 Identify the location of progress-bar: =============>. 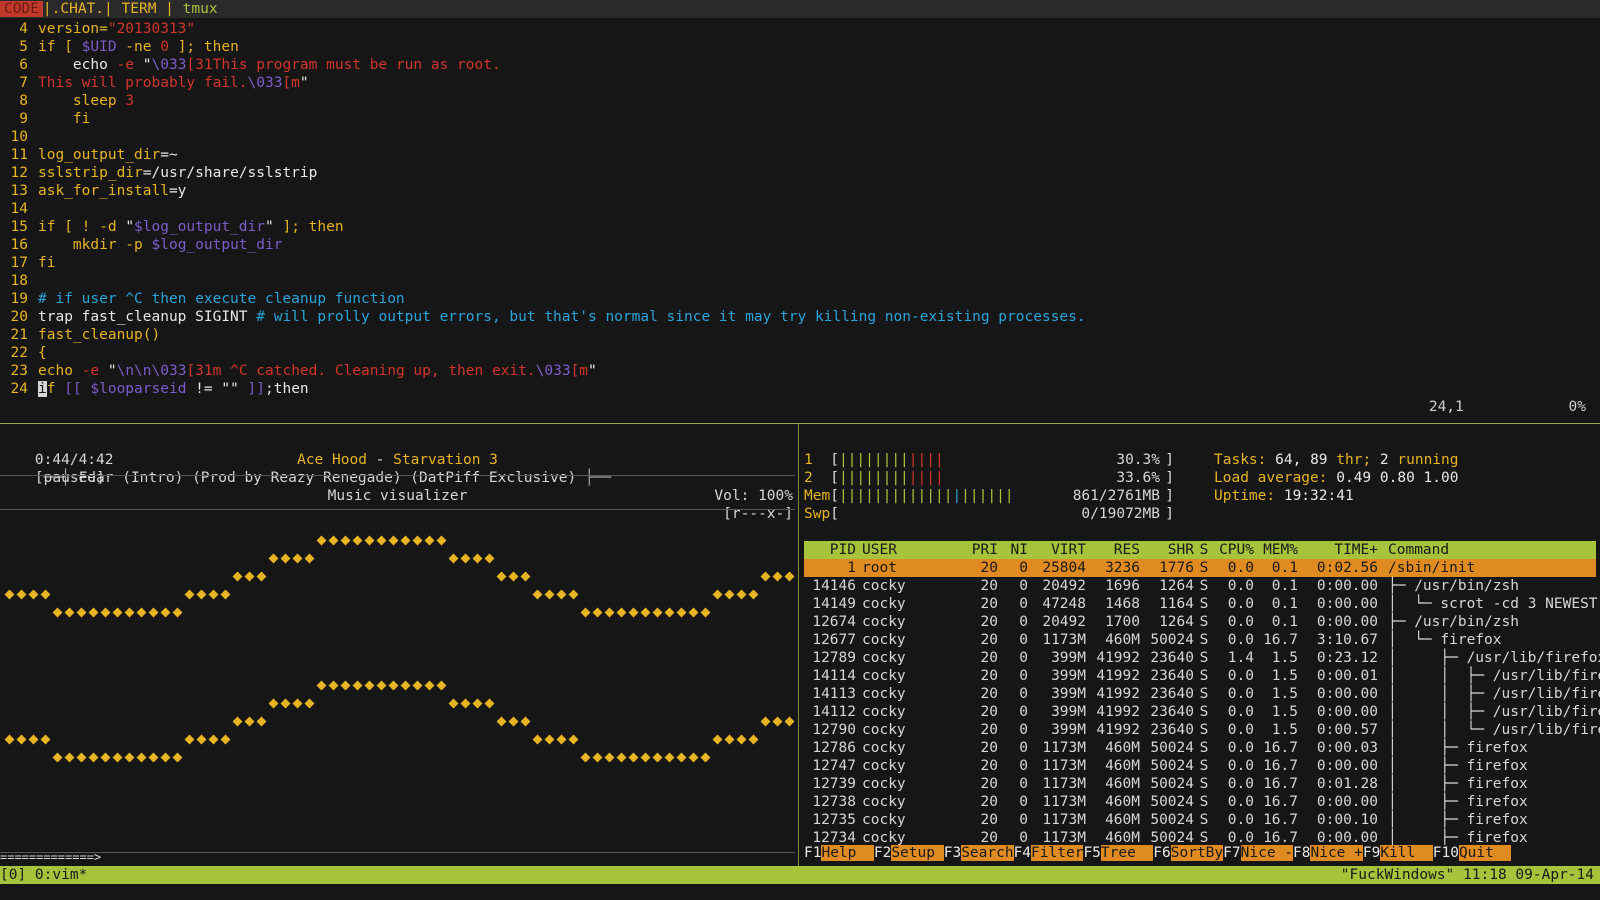
(50, 857).